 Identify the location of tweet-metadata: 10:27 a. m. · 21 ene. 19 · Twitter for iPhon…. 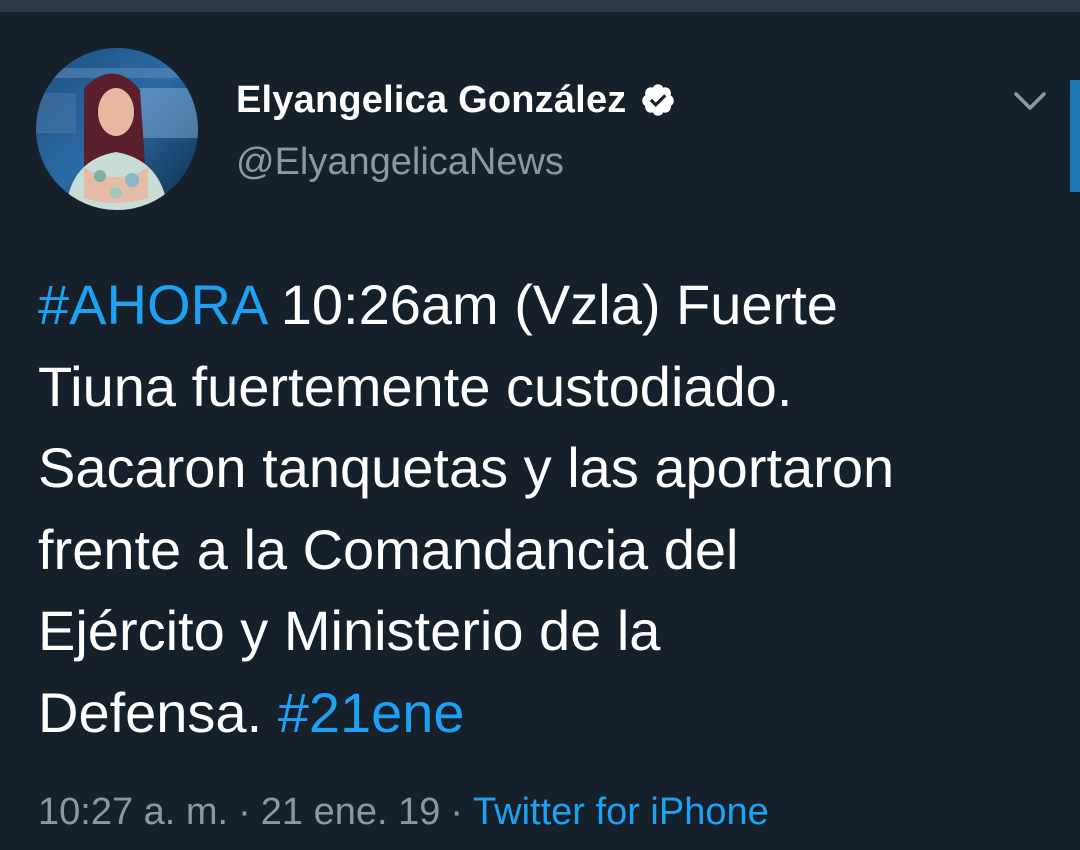
(403, 812).